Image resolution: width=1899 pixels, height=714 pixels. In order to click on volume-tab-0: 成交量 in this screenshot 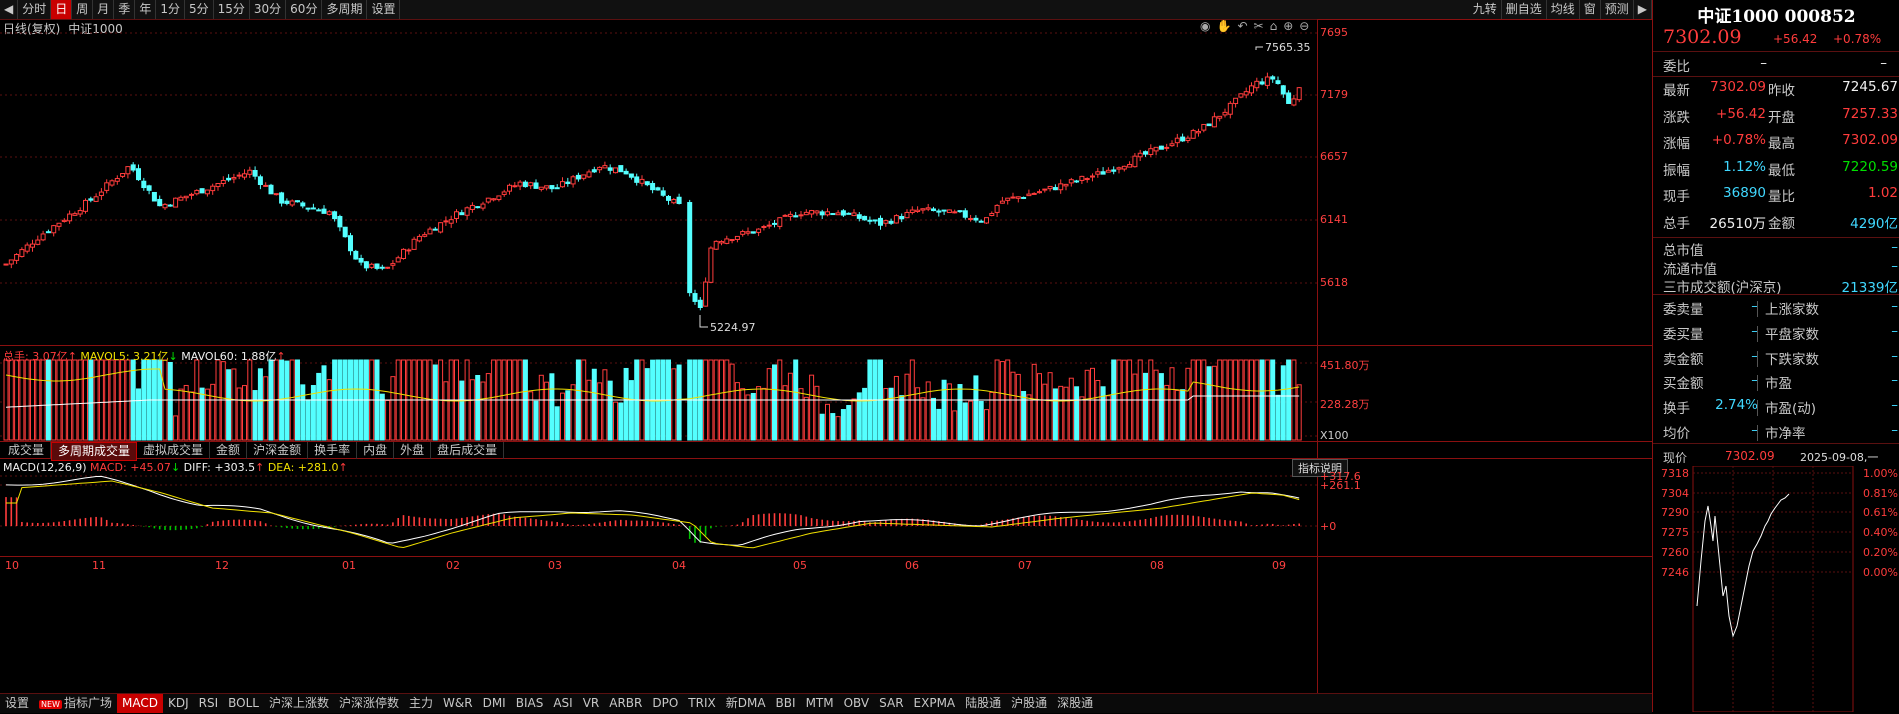, I will do `click(27, 450)`.